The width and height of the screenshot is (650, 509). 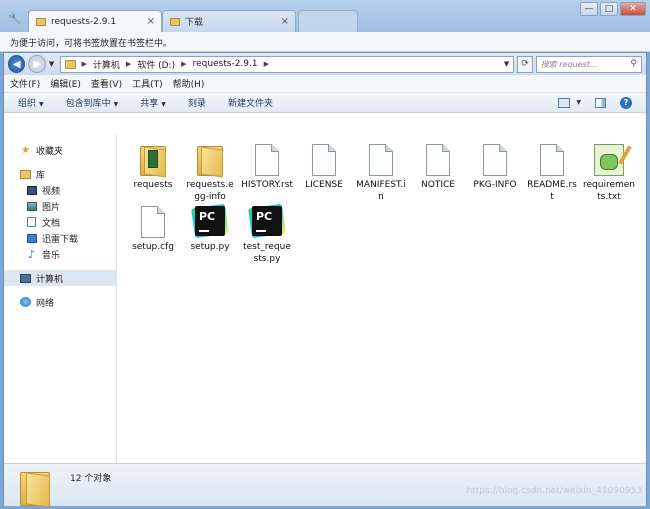 What do you see at coordinates (27, 104) in the screenshot?
I see `organize-label: 组织` at bounding box center [27, 104].